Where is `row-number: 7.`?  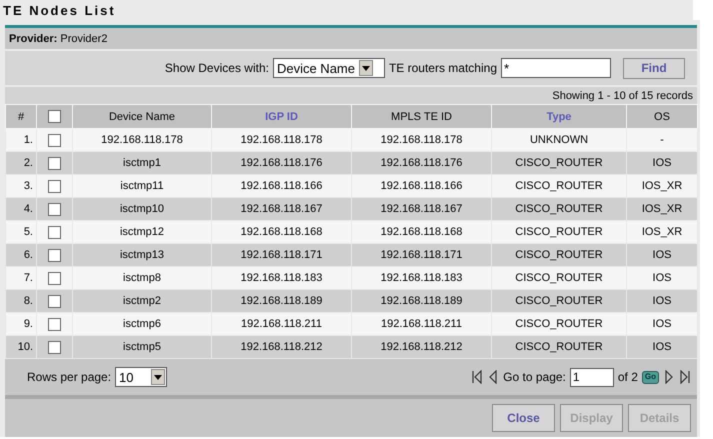
row-number: 7. is located at coordinates (21, 278).